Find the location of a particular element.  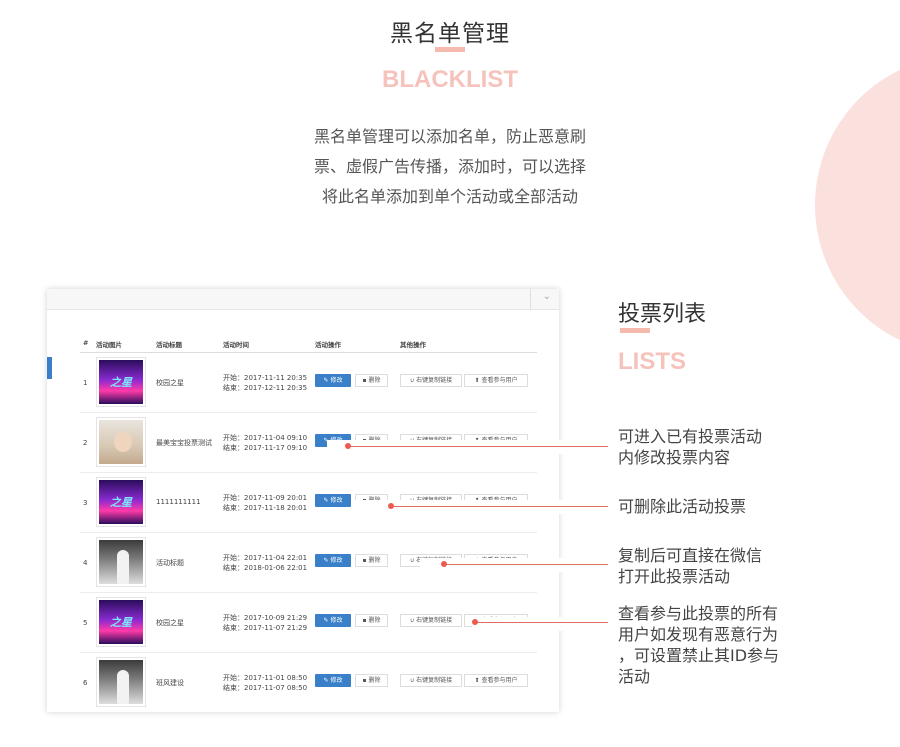

callout-line-delete is located at coordinates (499, 506).